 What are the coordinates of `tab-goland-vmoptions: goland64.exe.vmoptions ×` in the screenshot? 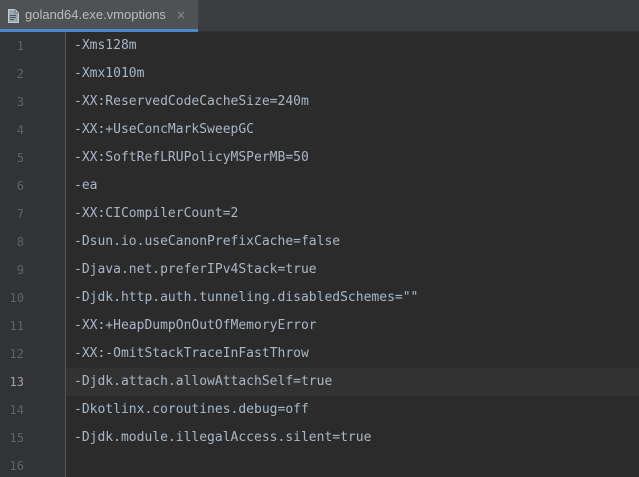 It's located at (99, 16).